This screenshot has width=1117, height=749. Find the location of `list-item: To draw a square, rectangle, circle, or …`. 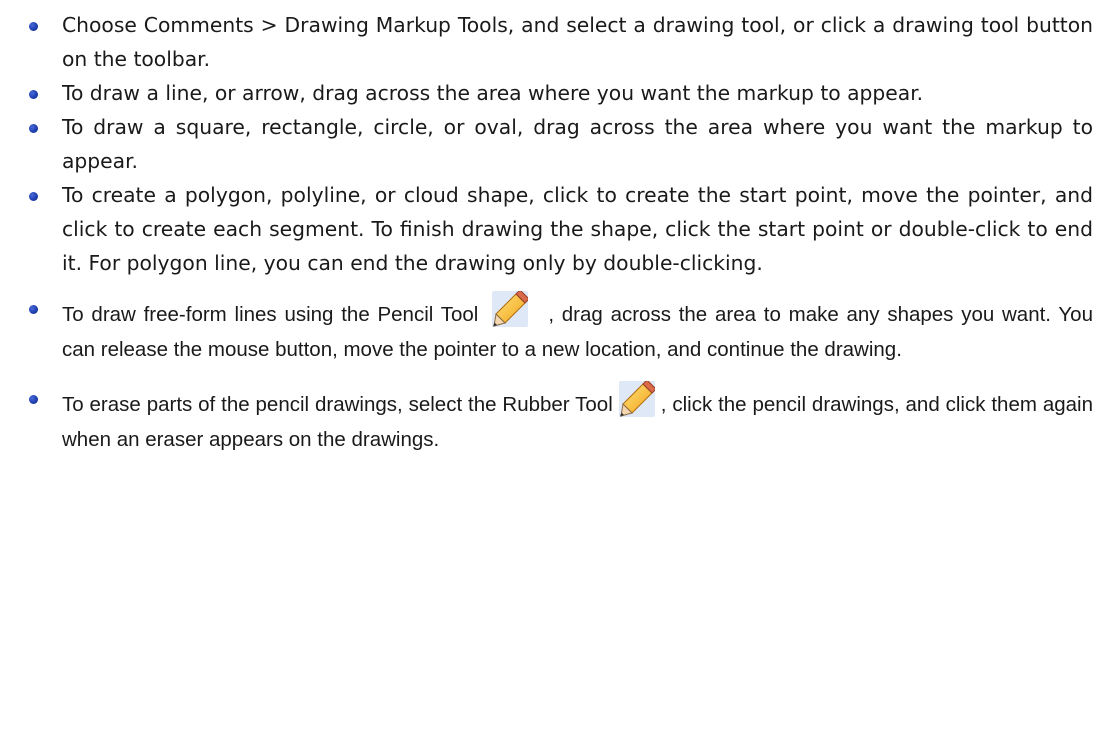

list-item: To draw a square, rectangle, circle, or … is located at coordinates (558, 144).